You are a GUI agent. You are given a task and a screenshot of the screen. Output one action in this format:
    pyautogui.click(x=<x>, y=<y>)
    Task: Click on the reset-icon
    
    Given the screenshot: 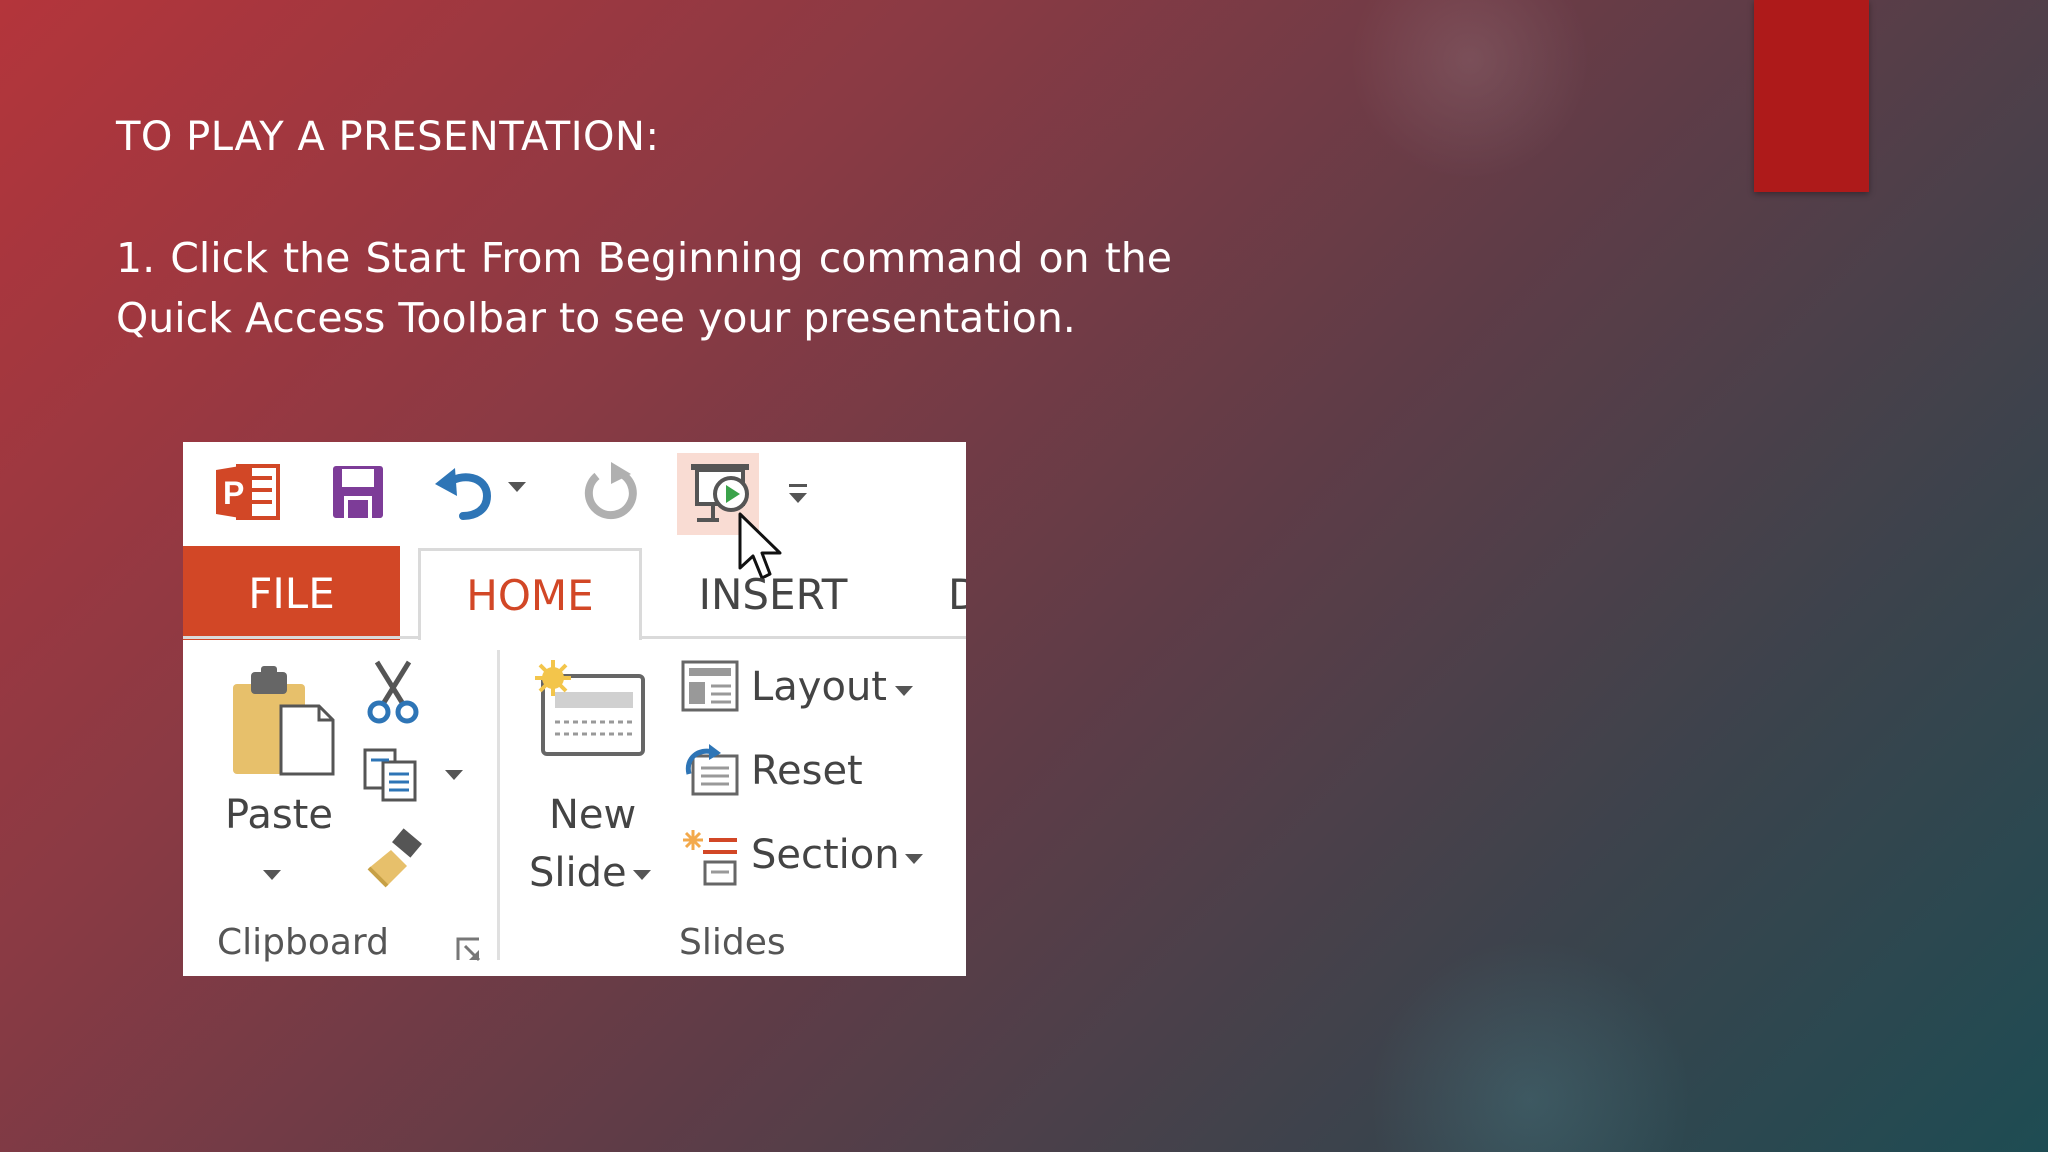 What is the action you would take?
    pyautogui.click(x=711, y=771)
    